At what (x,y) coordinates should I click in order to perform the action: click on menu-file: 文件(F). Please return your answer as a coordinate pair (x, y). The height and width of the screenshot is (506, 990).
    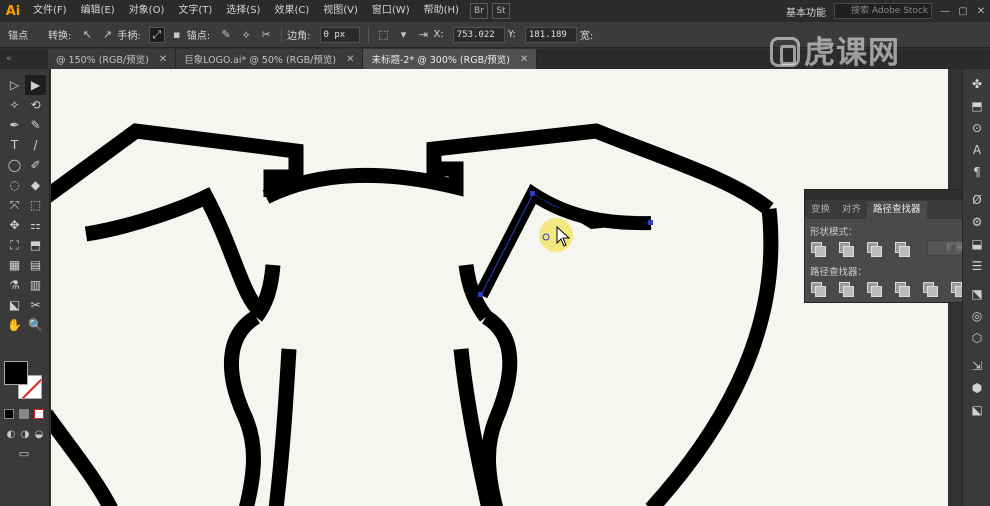
    Looking at the image, I should click on (50, 11).